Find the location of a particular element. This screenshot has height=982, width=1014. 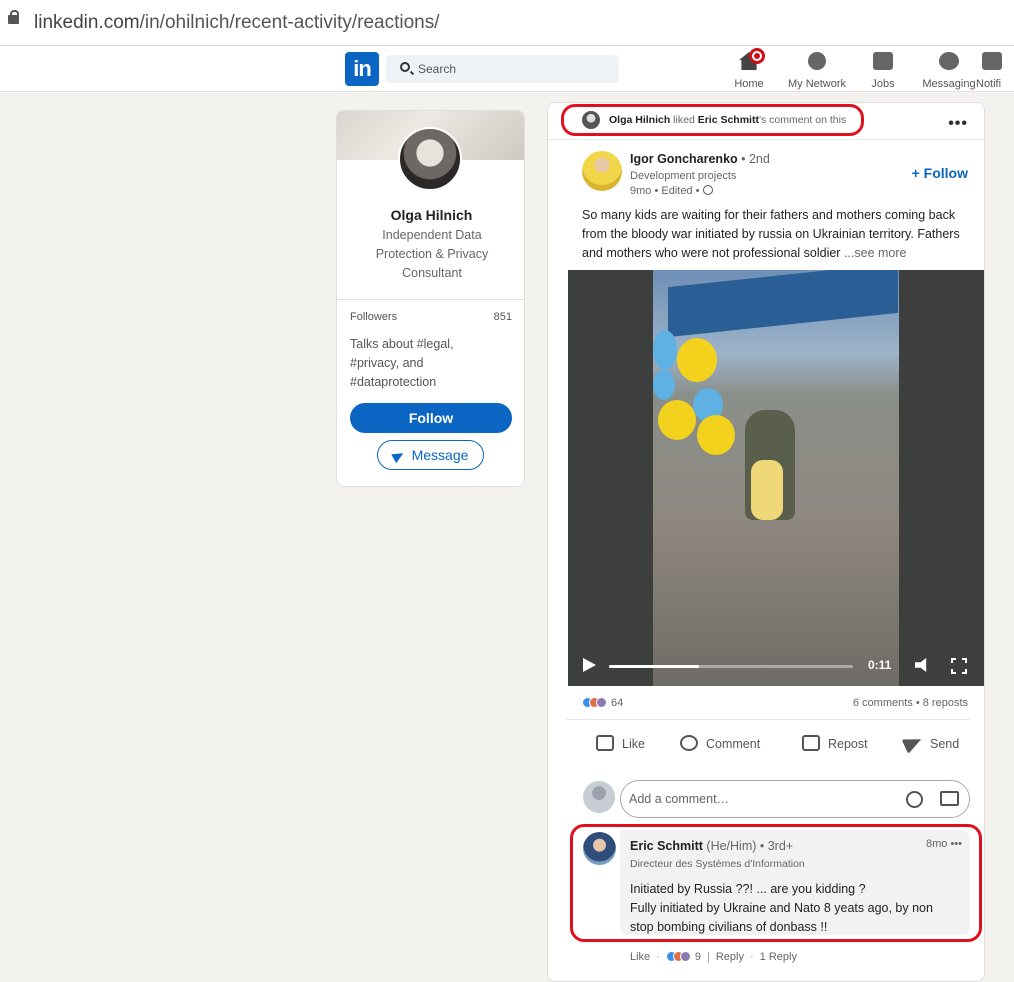

play-icon is located at coordinates (589, 665).